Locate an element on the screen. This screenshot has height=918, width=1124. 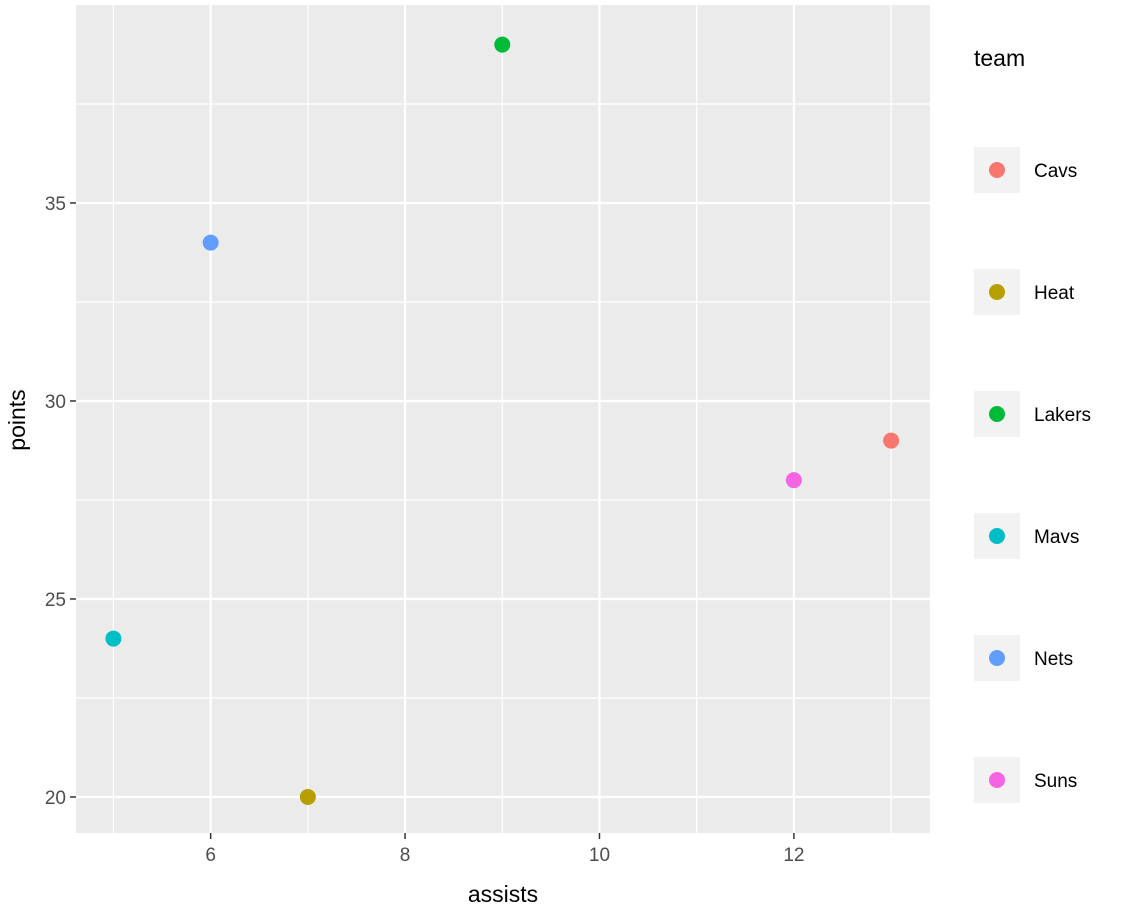
x-tick-label: 10 is located at coordinates (599, 855).